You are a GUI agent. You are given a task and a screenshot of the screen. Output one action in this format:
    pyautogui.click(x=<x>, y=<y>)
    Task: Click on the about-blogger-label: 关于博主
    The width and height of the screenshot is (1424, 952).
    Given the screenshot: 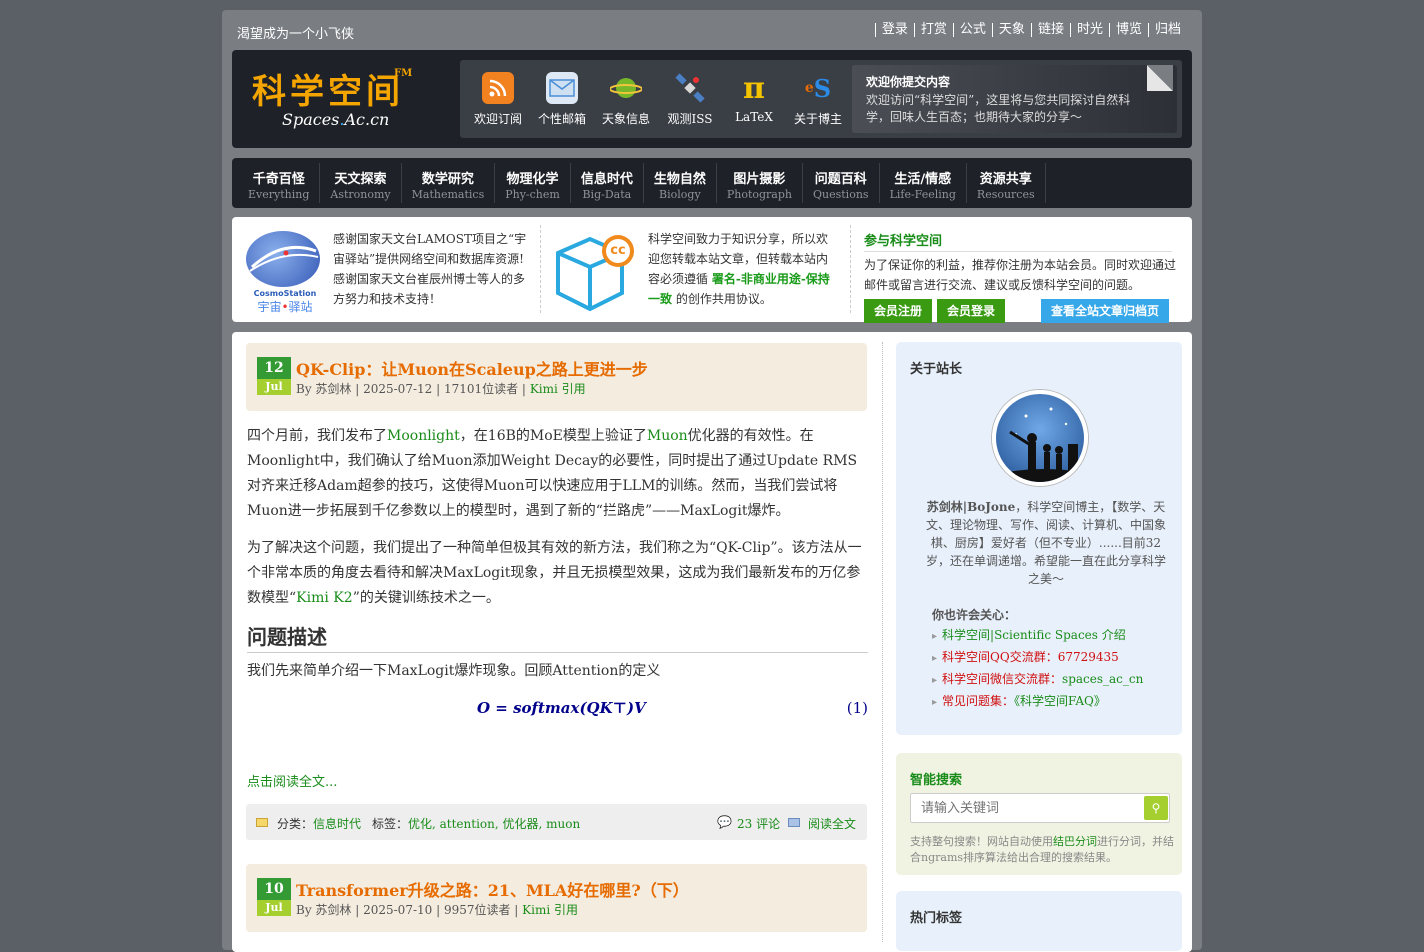 What is the action you would take?
    pyautogui.click(x=817, y=119)
    